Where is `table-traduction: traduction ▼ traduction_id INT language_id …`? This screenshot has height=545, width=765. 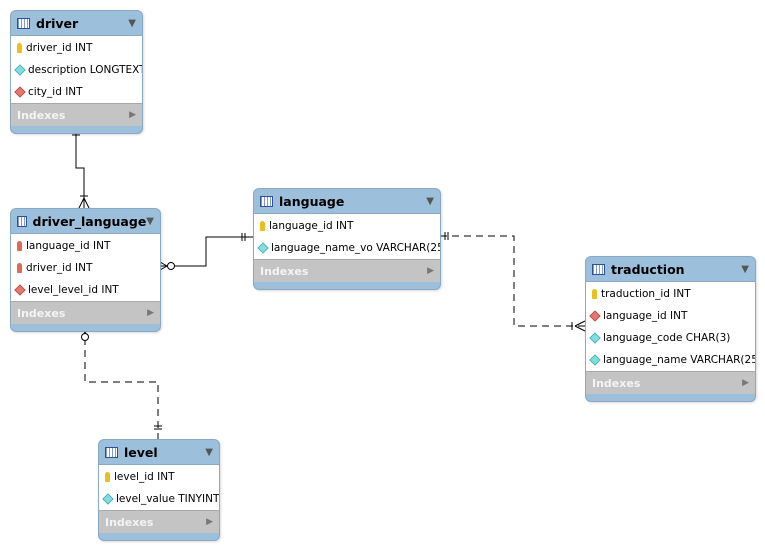 table-traduction: traduction ▼ traduction_id INT language_id … is located at coordinates (670, 329).